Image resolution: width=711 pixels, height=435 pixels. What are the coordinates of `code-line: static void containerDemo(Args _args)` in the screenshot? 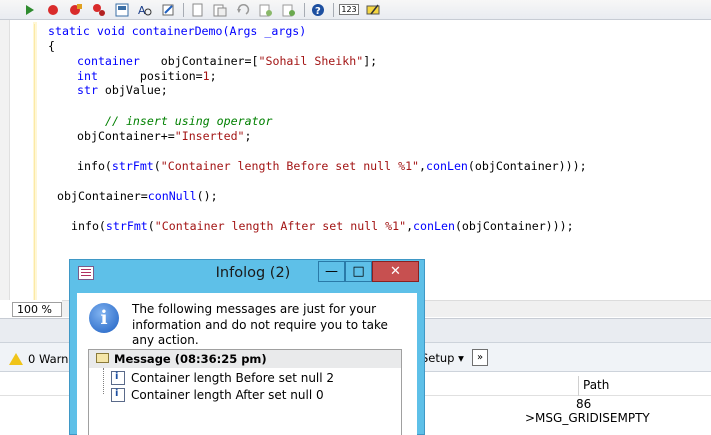 It's located at (177, 31).